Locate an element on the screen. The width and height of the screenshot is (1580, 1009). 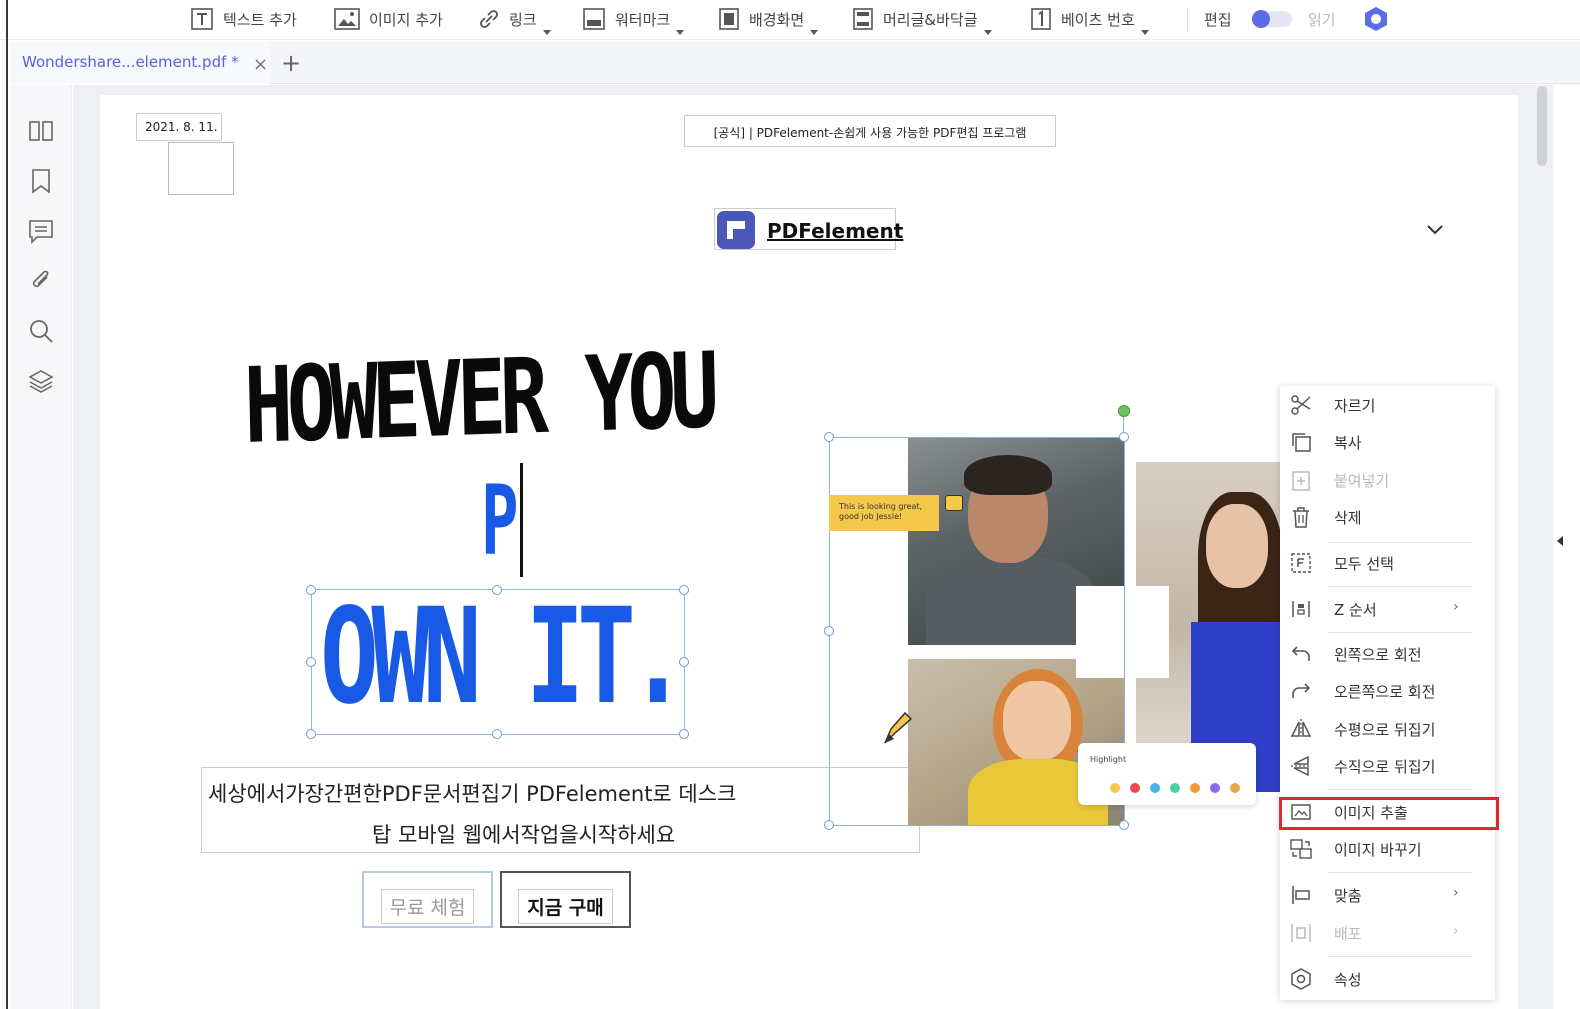
background-icon is located at coordinates (729, 19).